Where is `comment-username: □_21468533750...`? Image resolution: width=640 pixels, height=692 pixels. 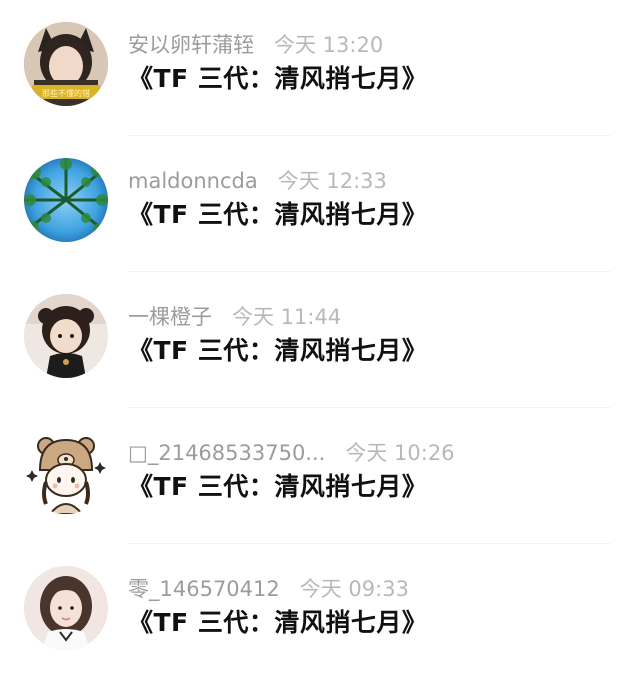 comment-username: □_21468533750... is located at coordinates (226, 453).